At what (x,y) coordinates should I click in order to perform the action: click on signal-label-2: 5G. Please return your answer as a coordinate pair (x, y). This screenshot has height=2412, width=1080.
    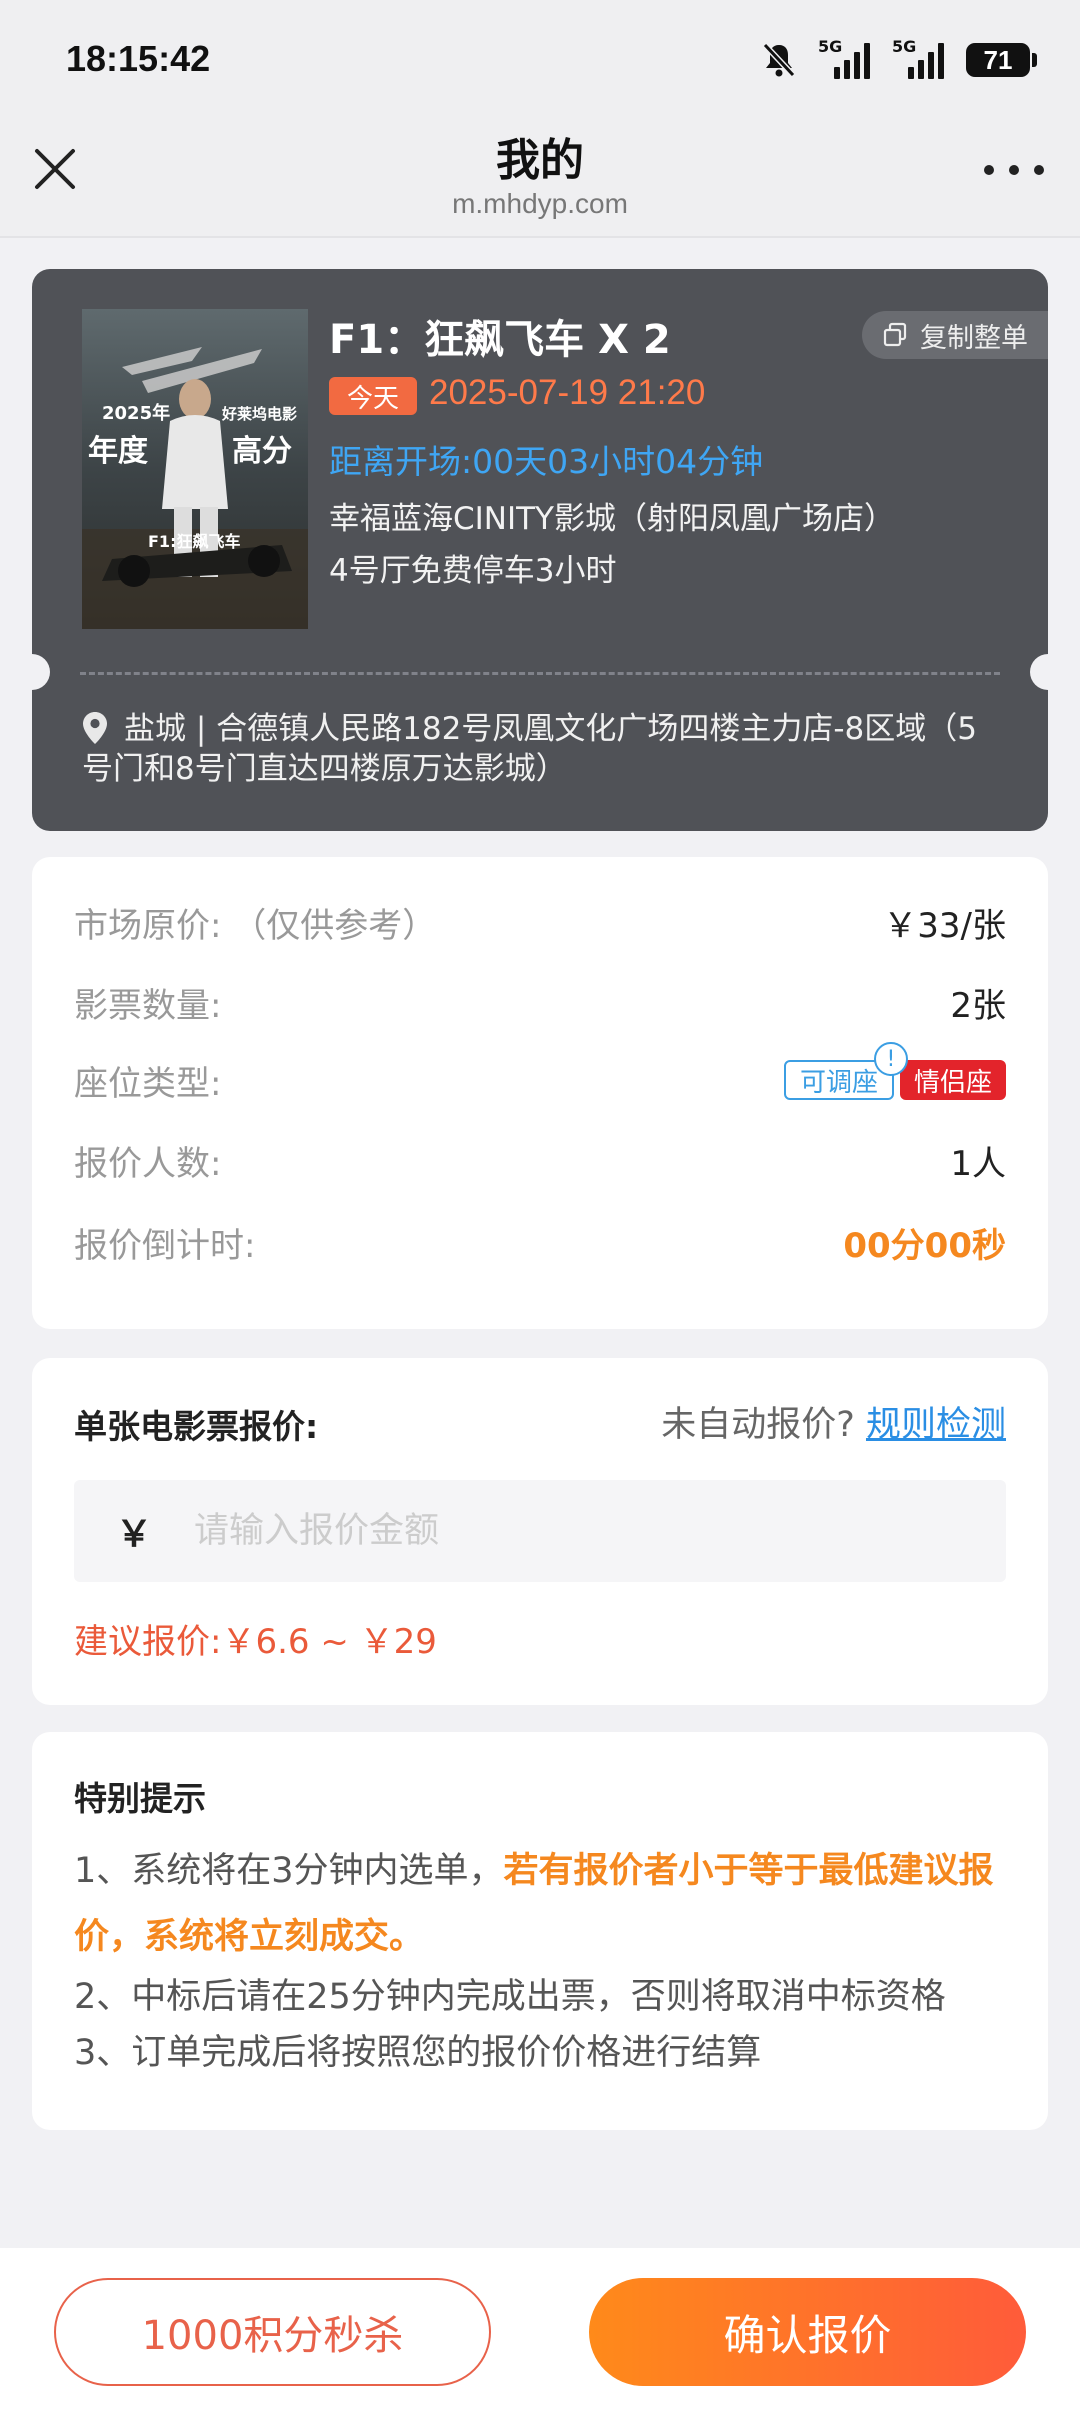
    Looking at the image, I should click on (904, 46).